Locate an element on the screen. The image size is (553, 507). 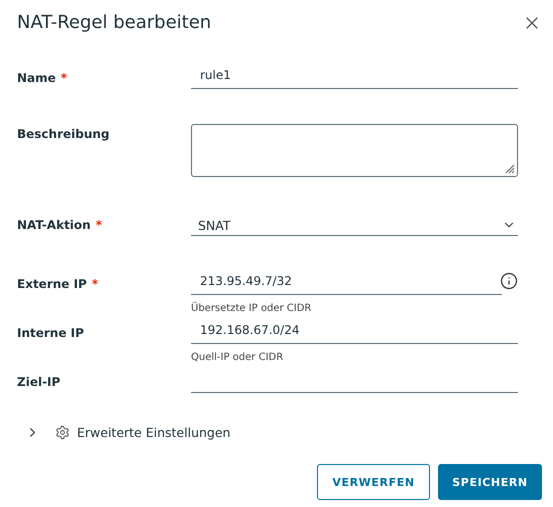
select-field: SNAT is located at coordinates (354, 224).